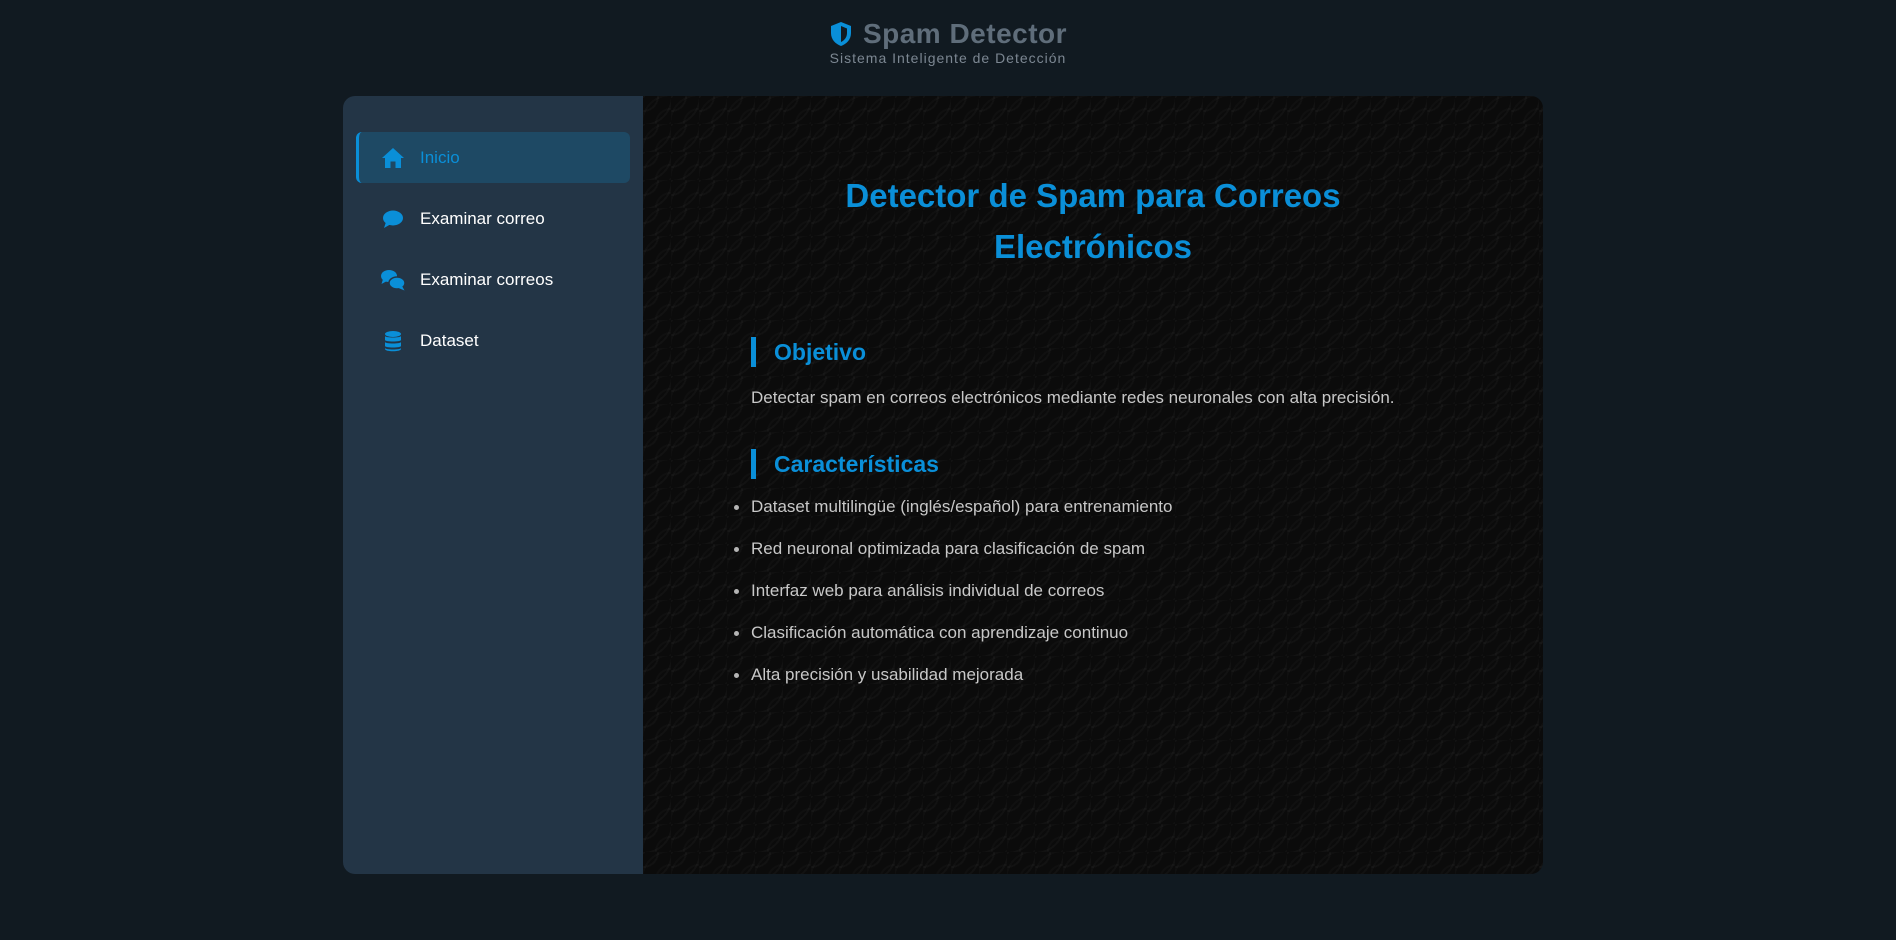  Describe the element at coordinates (487, 279) in the screenshot. I see `sidebar-item-label: Examinar correos` at that location.